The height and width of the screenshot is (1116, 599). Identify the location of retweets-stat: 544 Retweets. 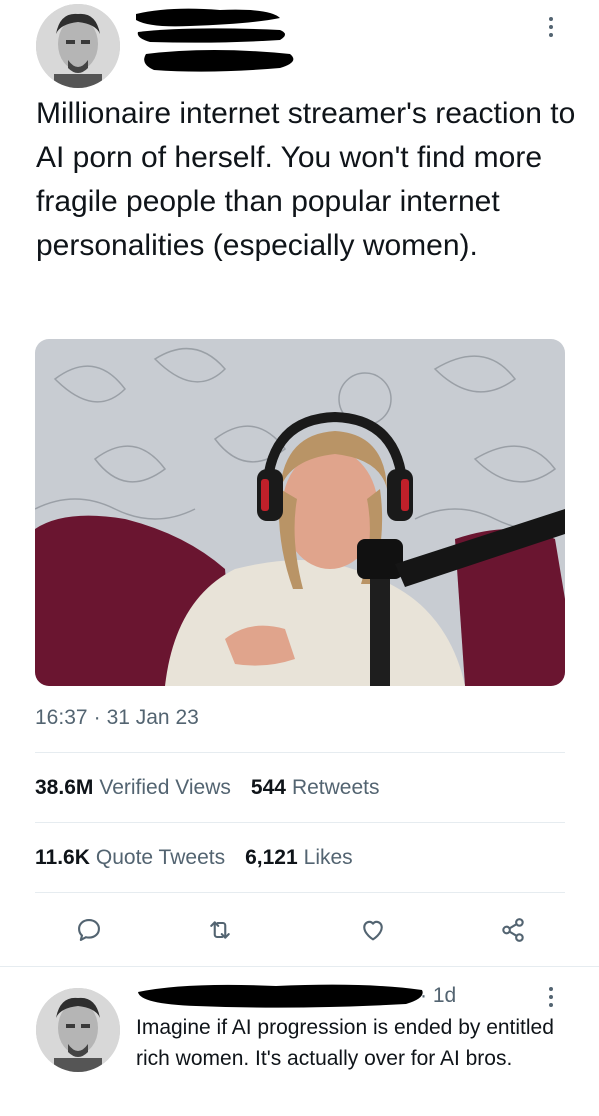
(315, 788).